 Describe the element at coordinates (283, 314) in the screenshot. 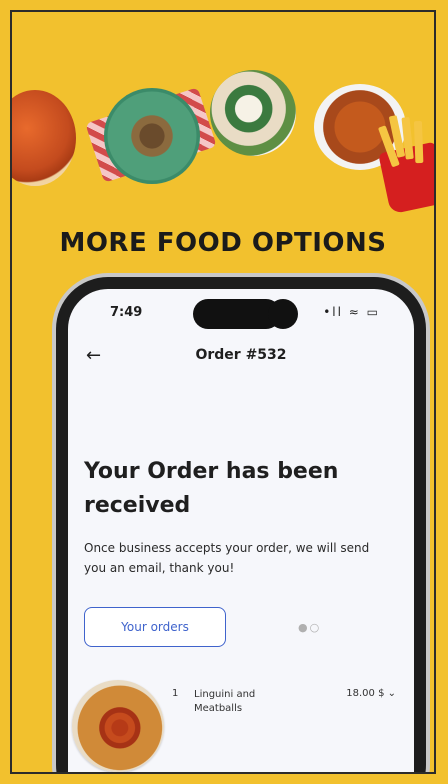

I see `camera-icon` at that location.